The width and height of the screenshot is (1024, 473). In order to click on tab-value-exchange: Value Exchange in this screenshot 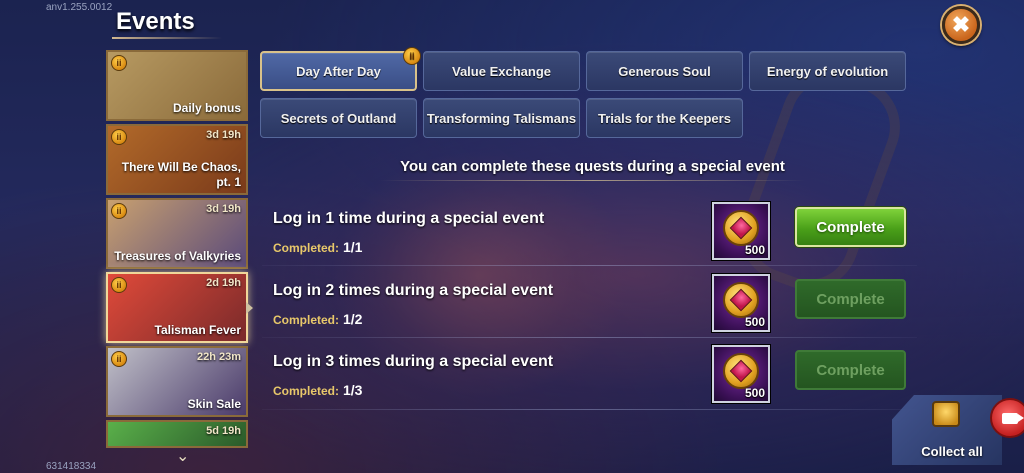, I will do `click(501, 71)`.